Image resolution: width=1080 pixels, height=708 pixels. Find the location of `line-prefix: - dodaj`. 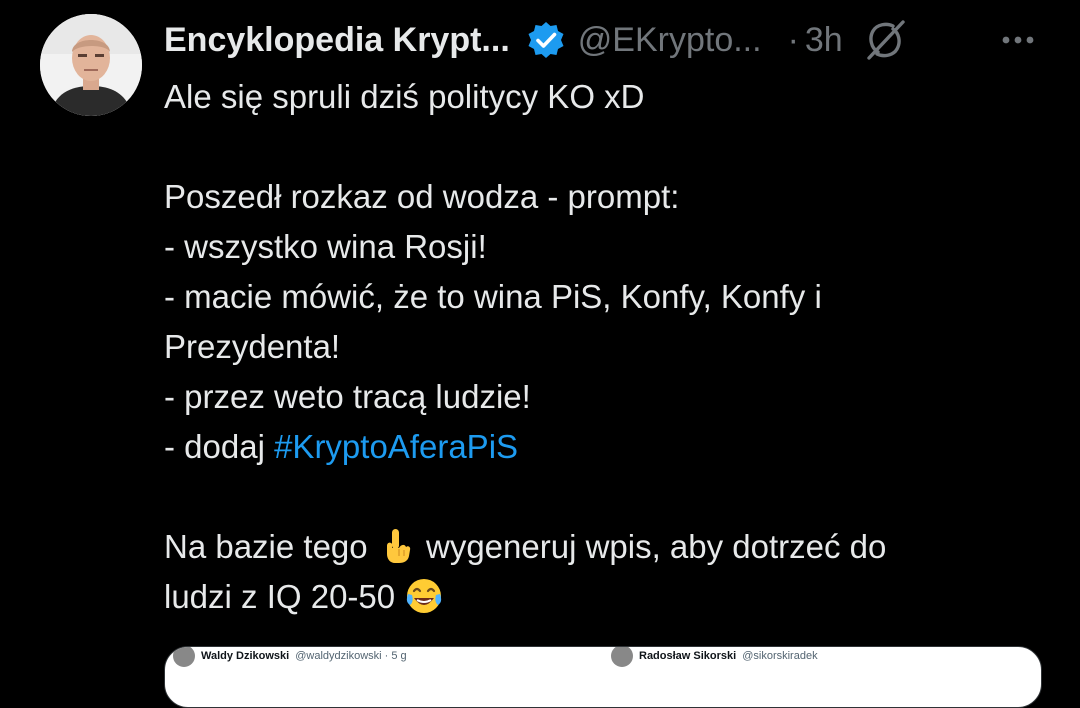

line-prefix: - dodaj is located at coordinates (219, 446).